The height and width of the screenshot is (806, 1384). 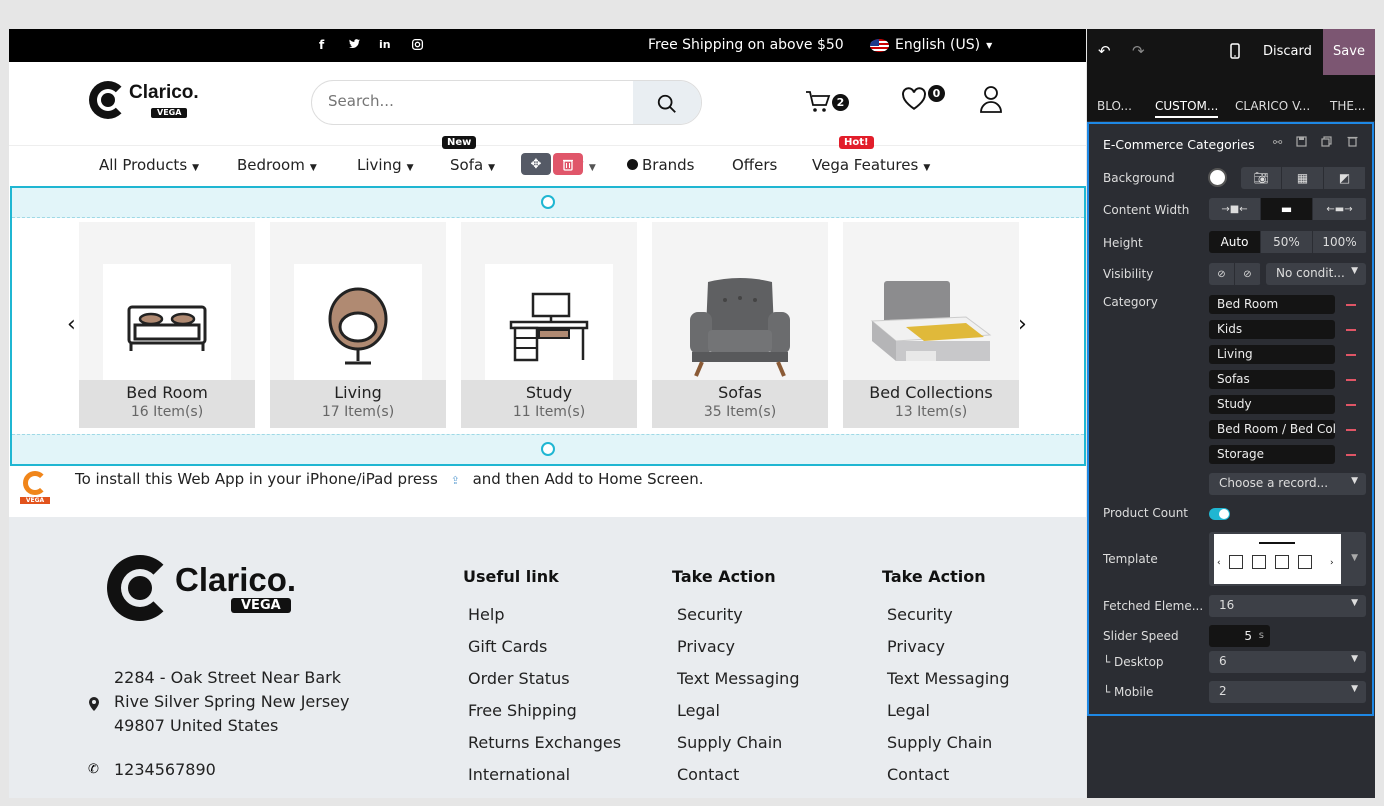 I want to click on hide-mobile-icon: ⊘, so click(x=1248, y=274).